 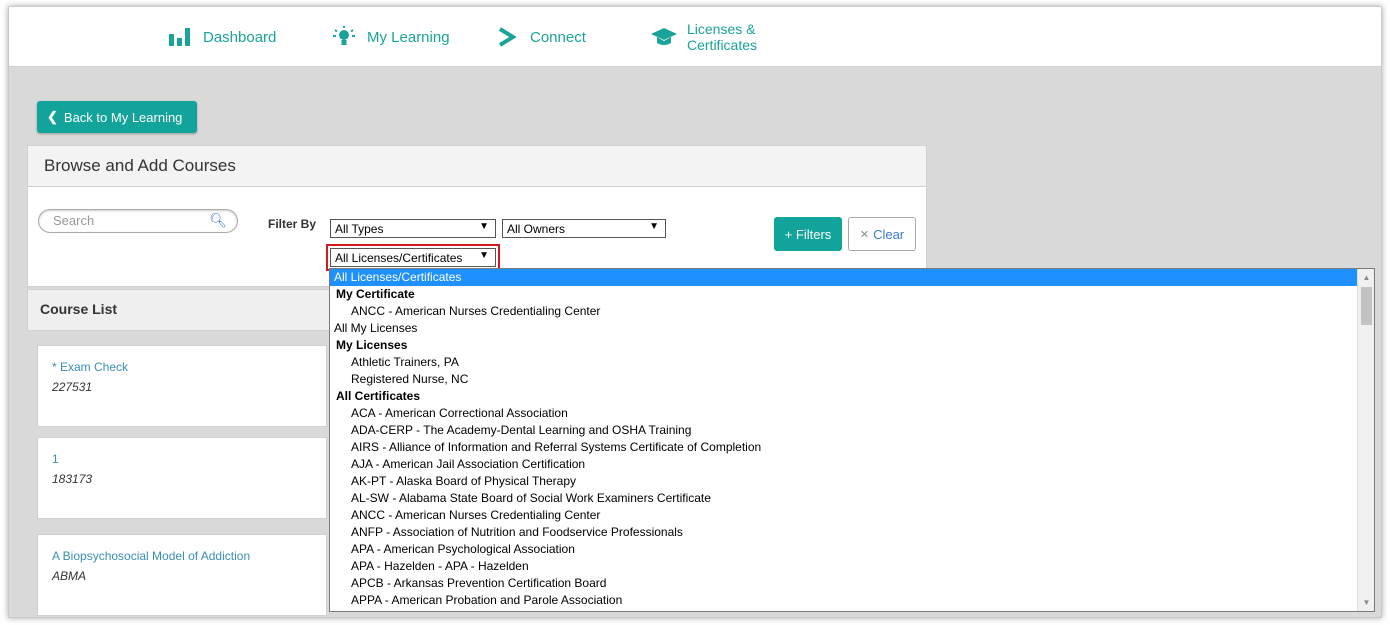 I want to click on scroll-up-icon: ▲, so click(x=1366, y=277).